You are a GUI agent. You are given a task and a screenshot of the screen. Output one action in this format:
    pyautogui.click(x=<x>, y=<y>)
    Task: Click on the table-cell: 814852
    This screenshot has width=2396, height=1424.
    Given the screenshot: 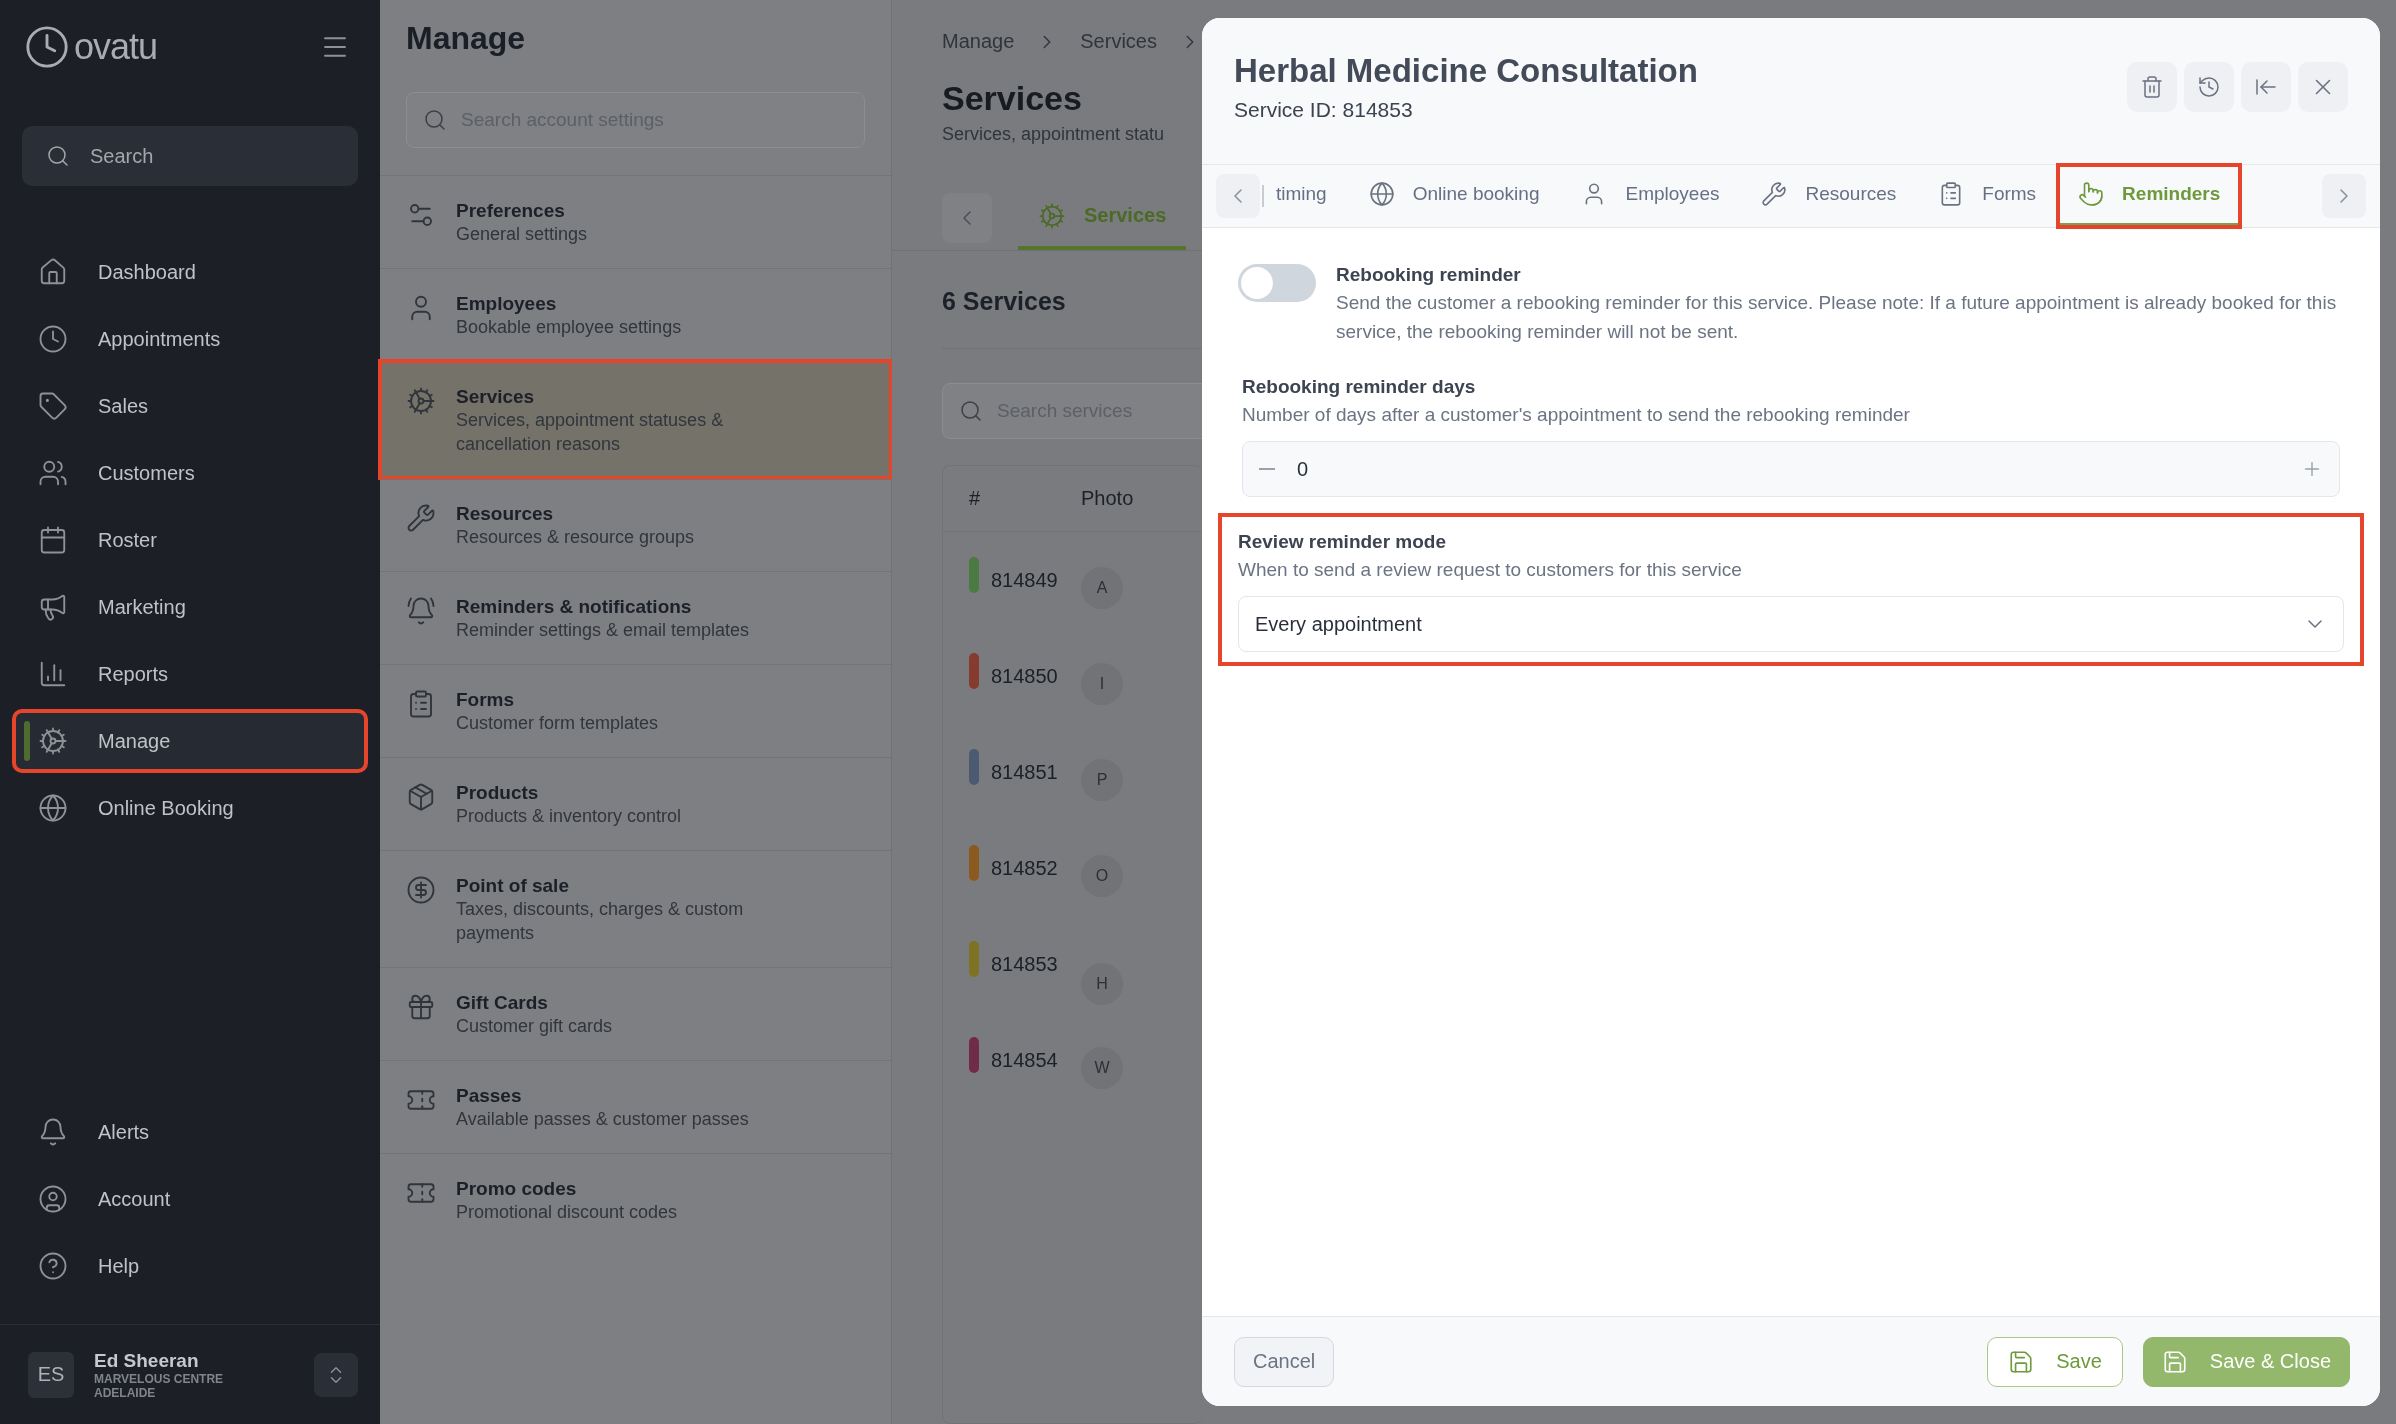 What is the action you would take?
    pyautogui.click(x=1024, y=868)
    